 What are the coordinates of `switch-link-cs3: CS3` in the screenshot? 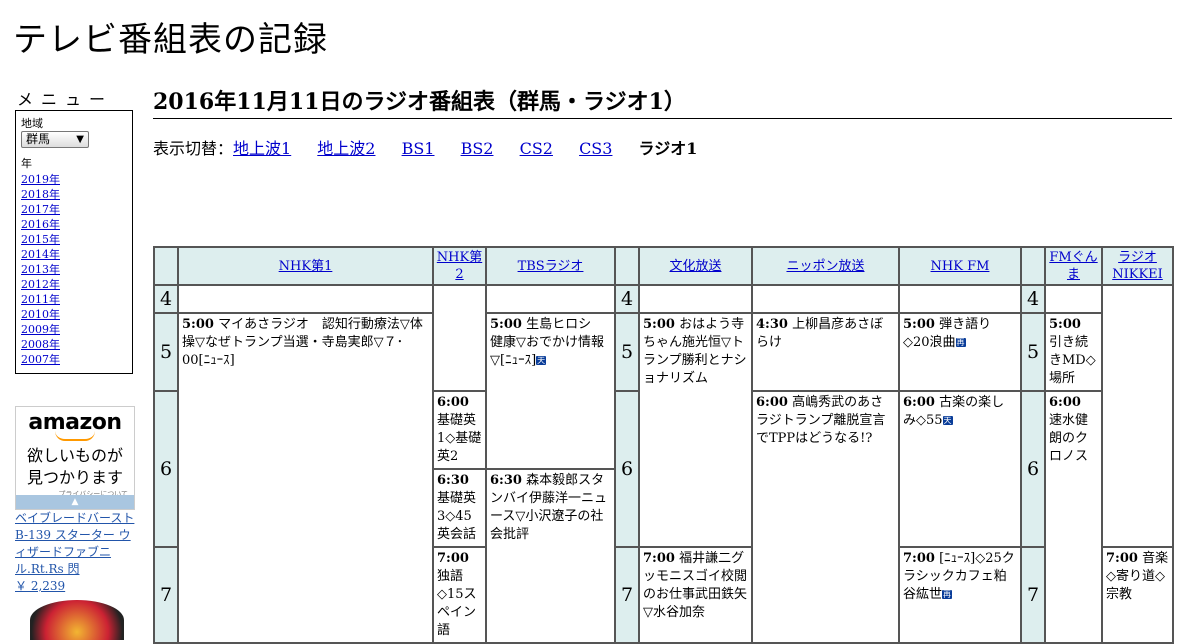 It's located at (595, 148).